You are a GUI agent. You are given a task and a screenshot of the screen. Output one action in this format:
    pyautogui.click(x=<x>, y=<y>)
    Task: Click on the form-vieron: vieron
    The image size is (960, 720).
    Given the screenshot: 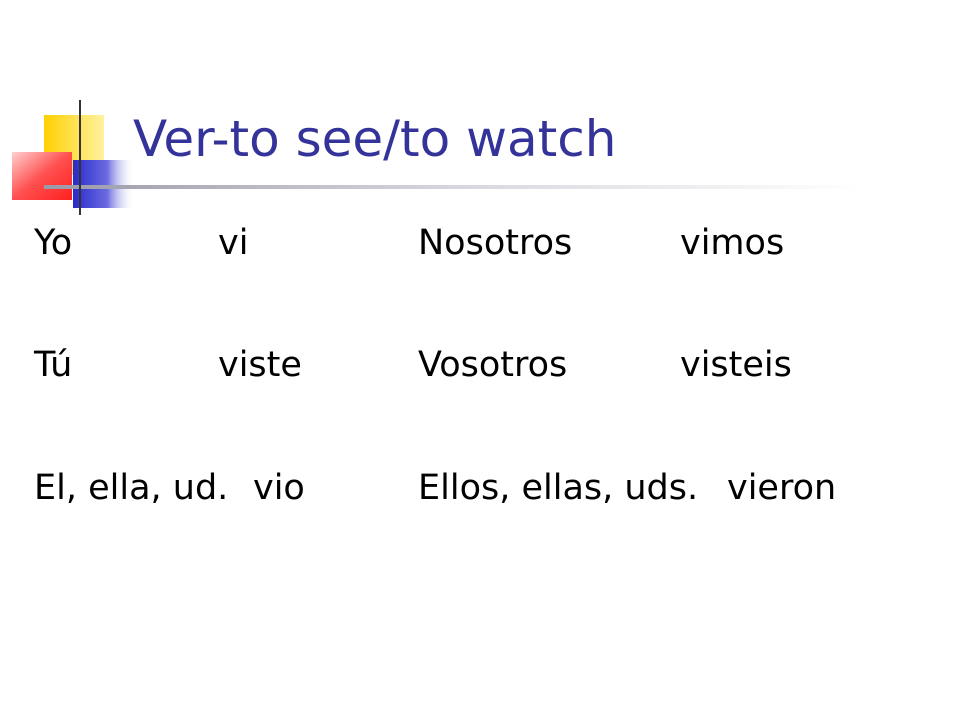 What is the action you would take?
    pyautogui.click(x=782, y=488)
    